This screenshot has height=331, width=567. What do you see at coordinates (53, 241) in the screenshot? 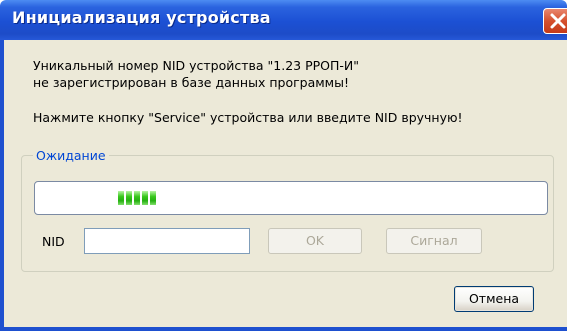
I see `nid-label: NID` at bounding box center [53, 241].